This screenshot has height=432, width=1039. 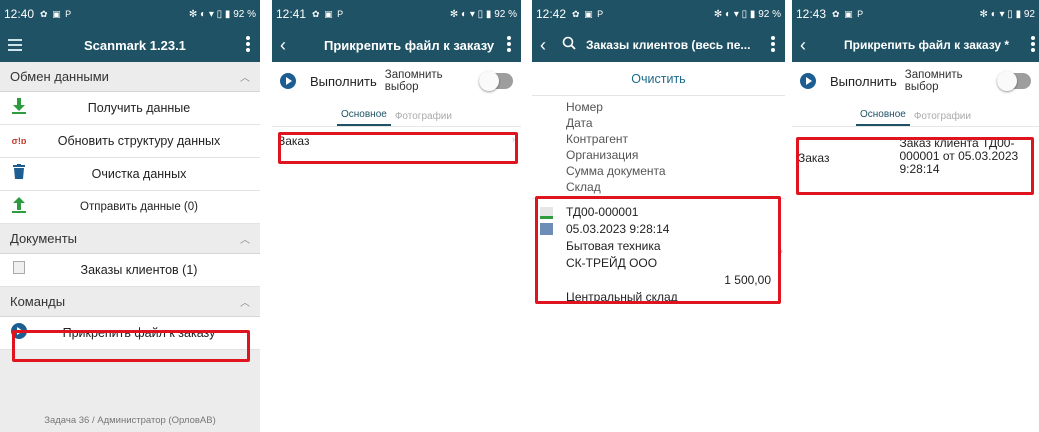 What do you see at coordinates (597, 139) in the screenshot?
I see `header-counterparty: Контрагент` at bounding box center [597, 139].